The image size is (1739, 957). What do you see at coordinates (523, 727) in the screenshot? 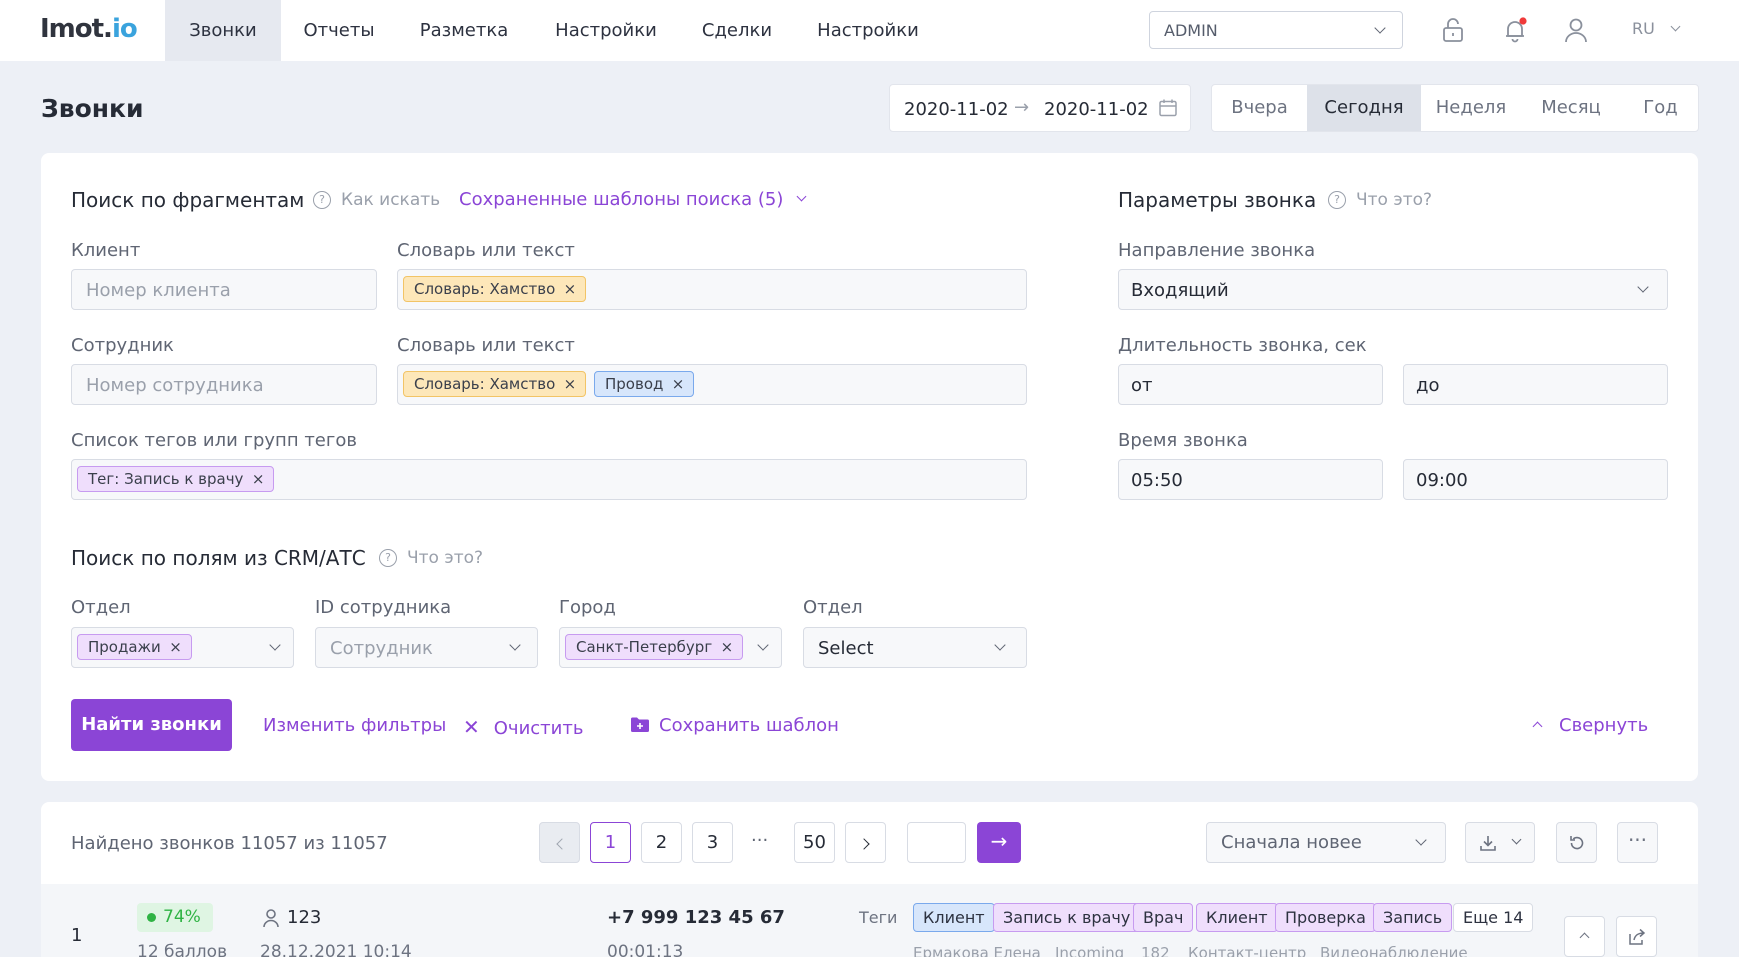
I see `clear-button: ✕ Очистить` at bounding box center [523, 727].